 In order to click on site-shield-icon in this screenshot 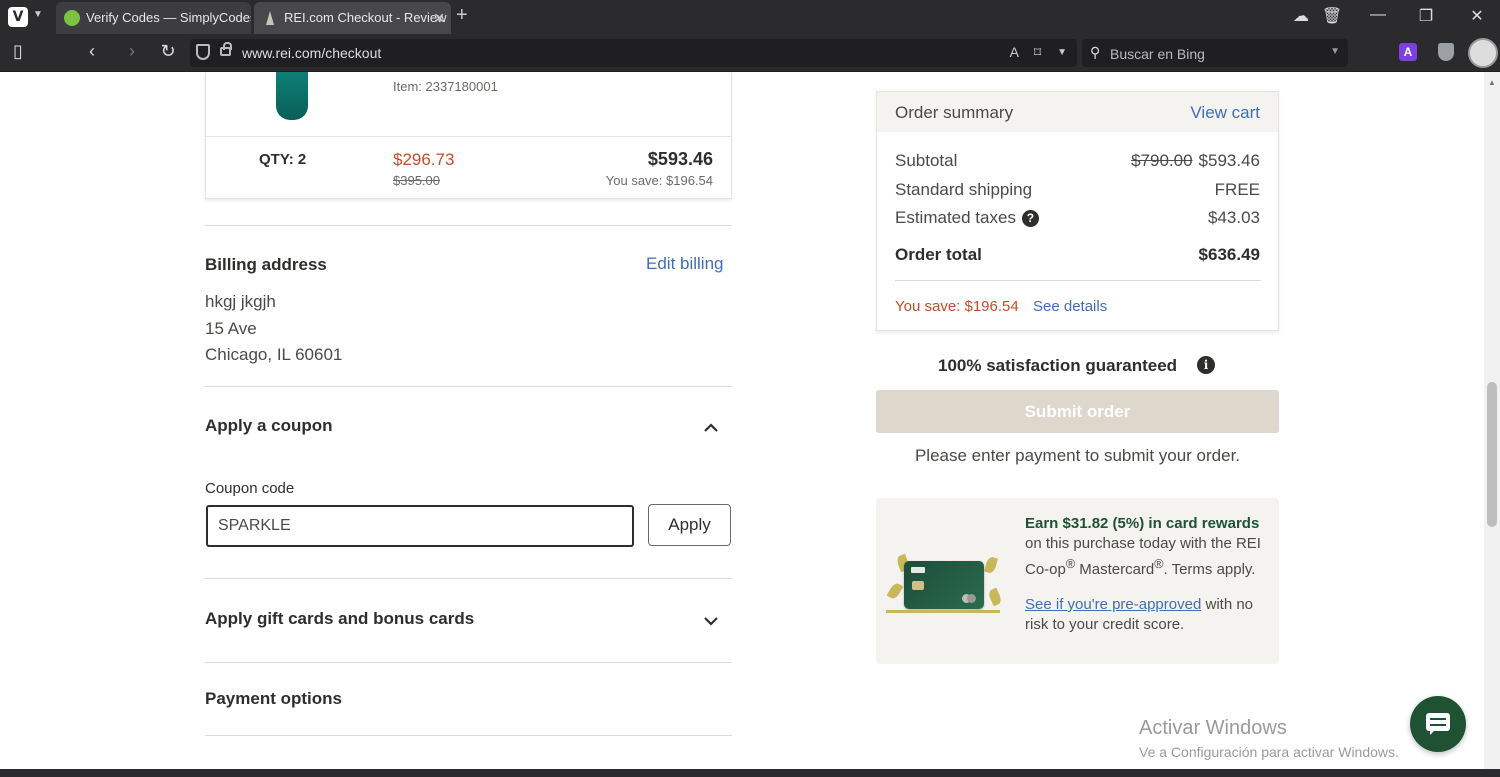, I will do `click(203, 52)`.